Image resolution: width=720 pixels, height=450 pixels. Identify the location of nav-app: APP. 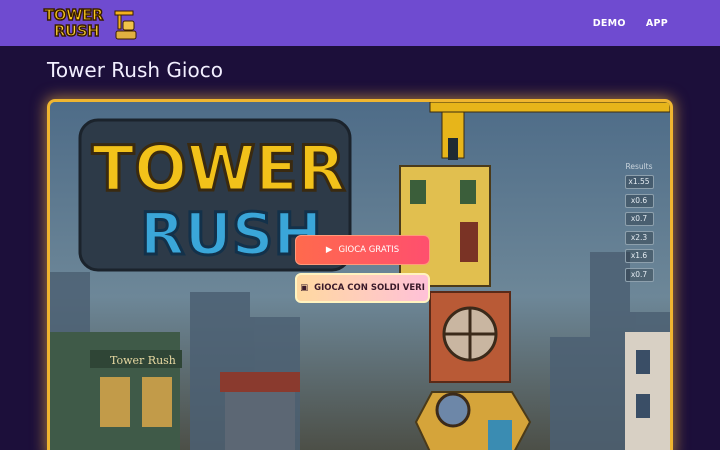
(657, 23).